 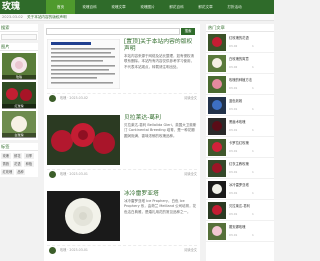 What do you see at coordinates (6, 164) in the screenshot?
I see `tag: 蔷薇` at bounding box center [6, 164].